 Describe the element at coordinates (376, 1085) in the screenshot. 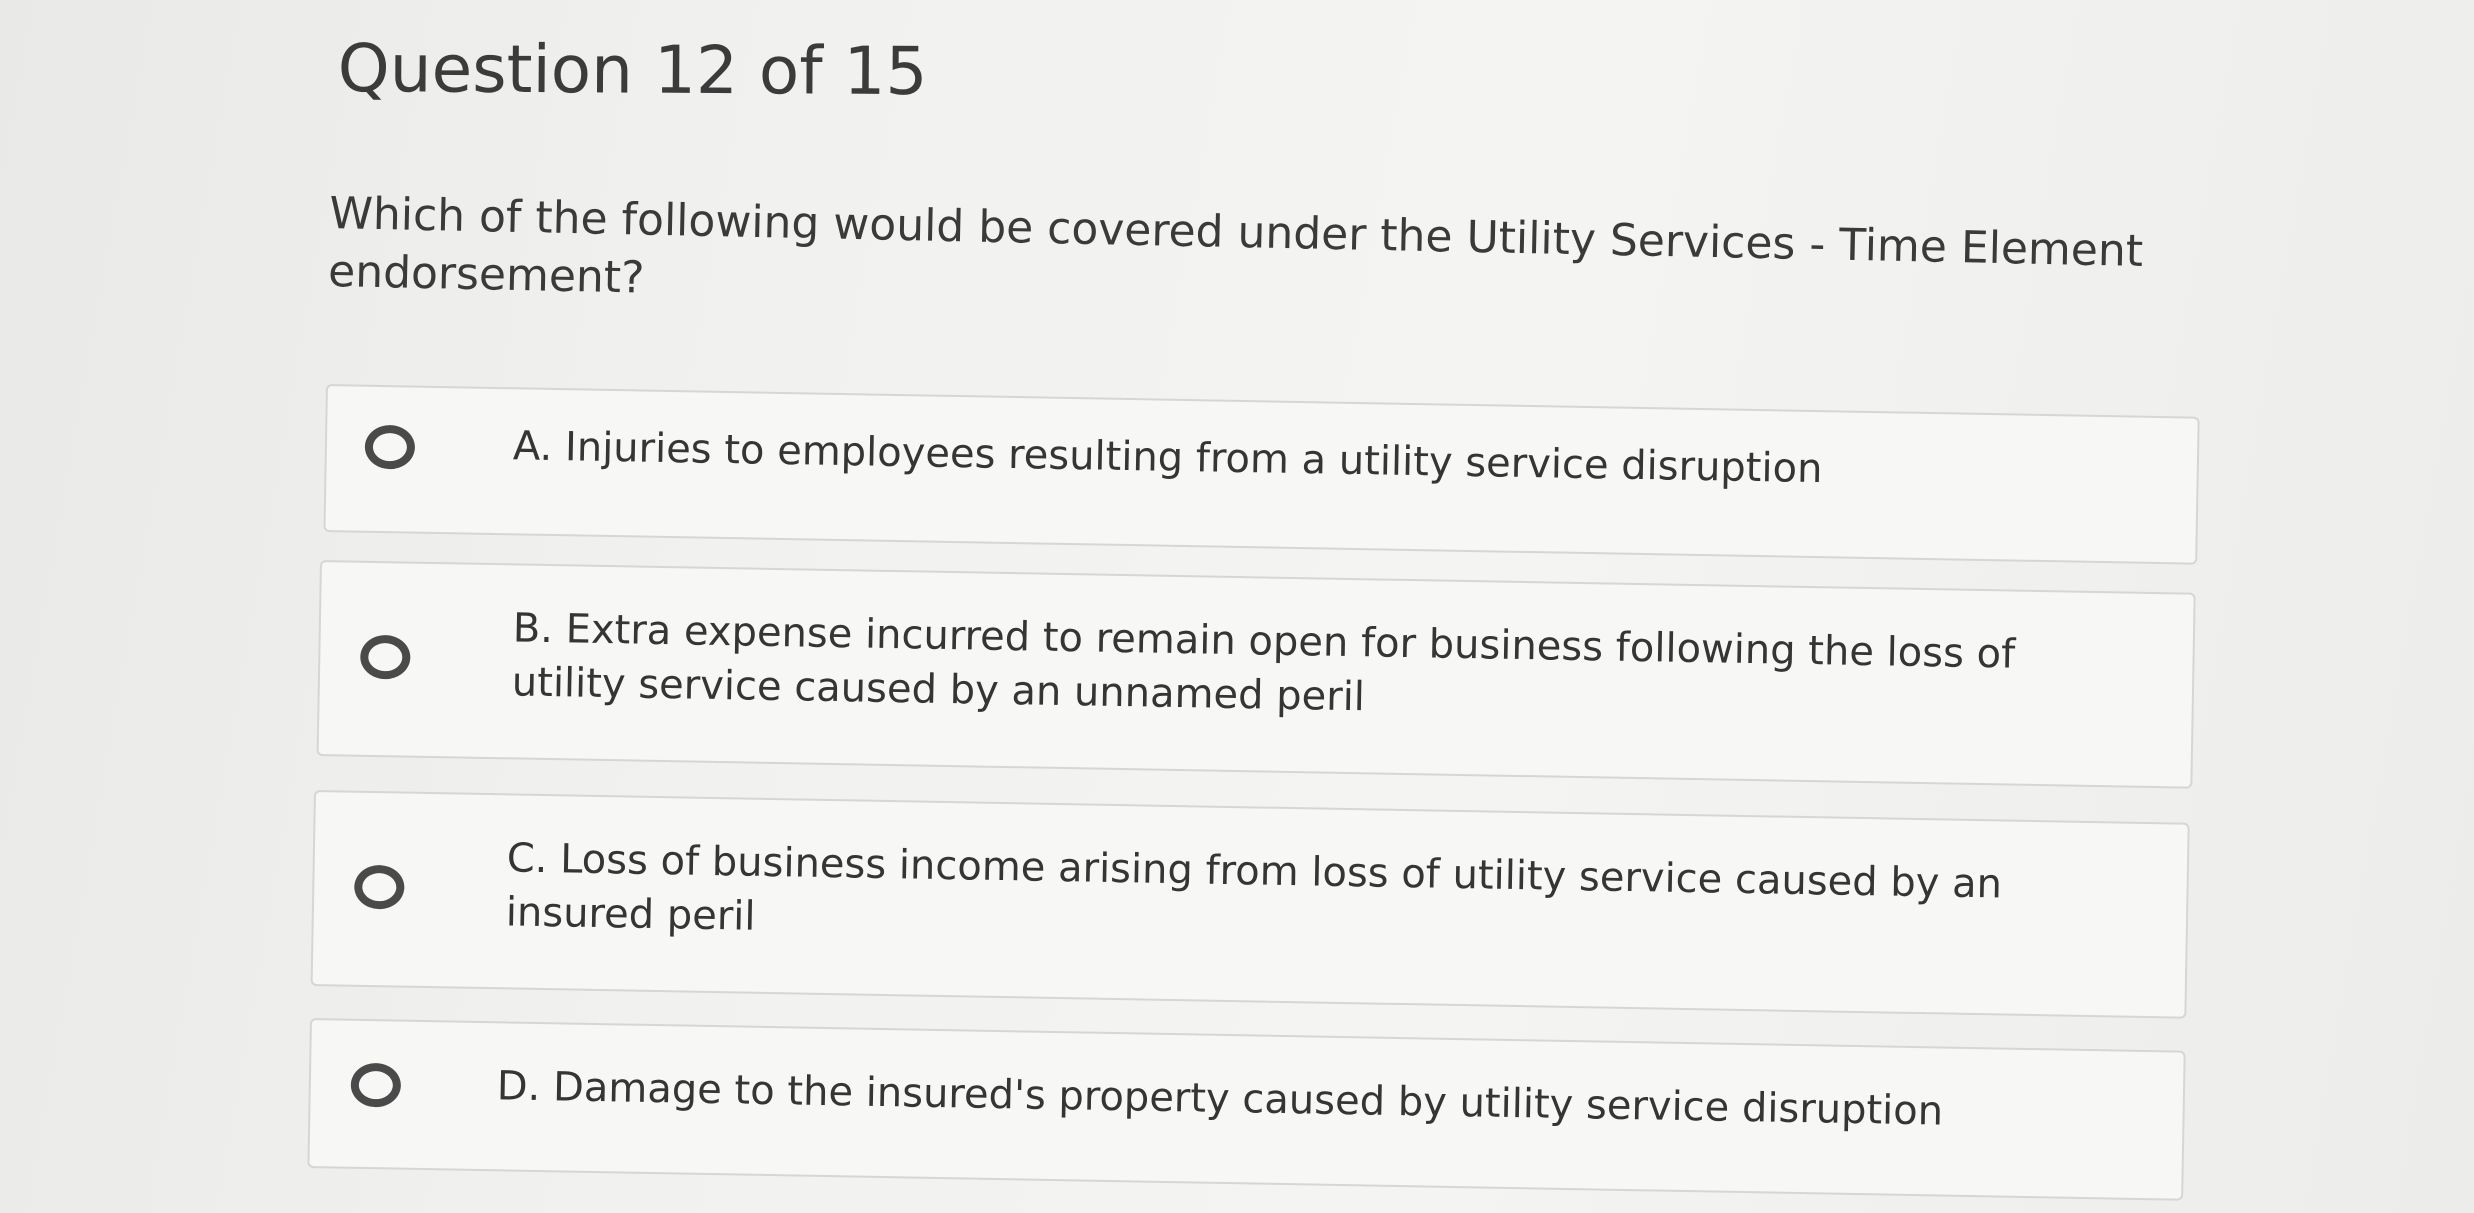

I see `radio-button-d` at that location.